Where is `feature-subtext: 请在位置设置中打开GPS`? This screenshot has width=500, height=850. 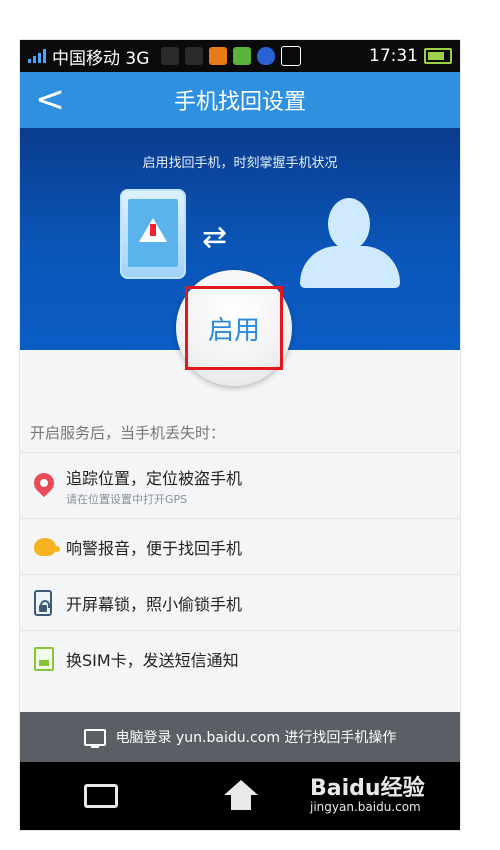
feature-subtext: 请在位置设置中打开GPS is located at coordinates (127, 499).